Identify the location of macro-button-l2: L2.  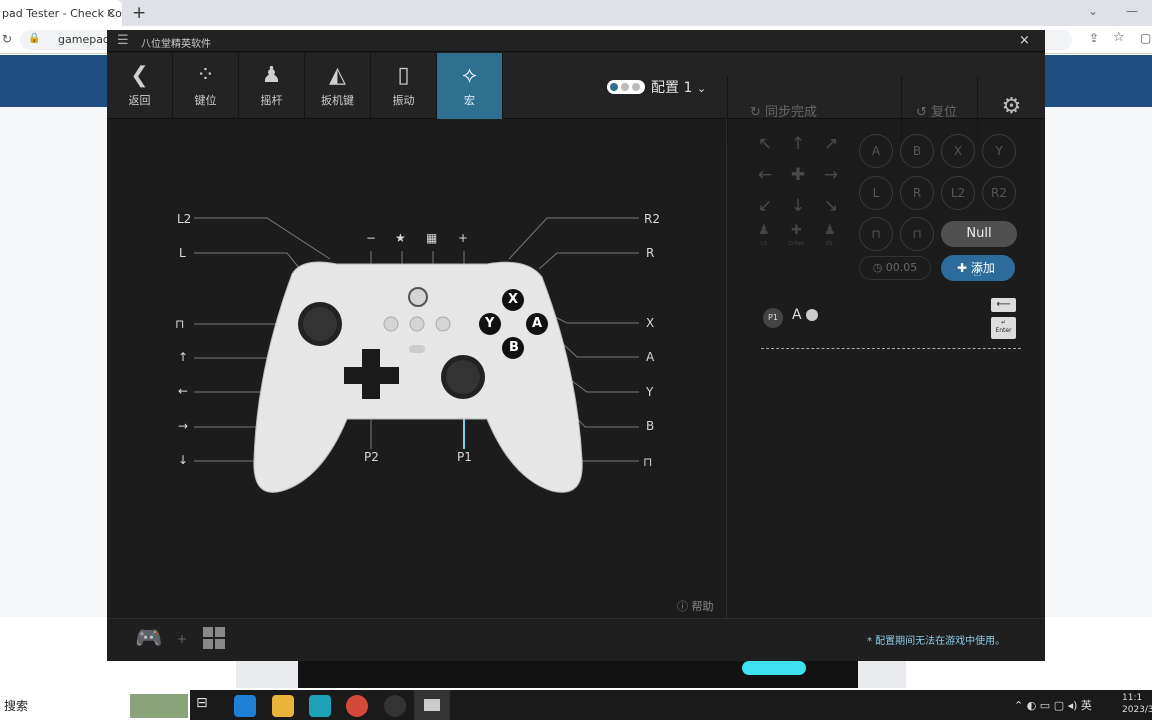
(958, 193).